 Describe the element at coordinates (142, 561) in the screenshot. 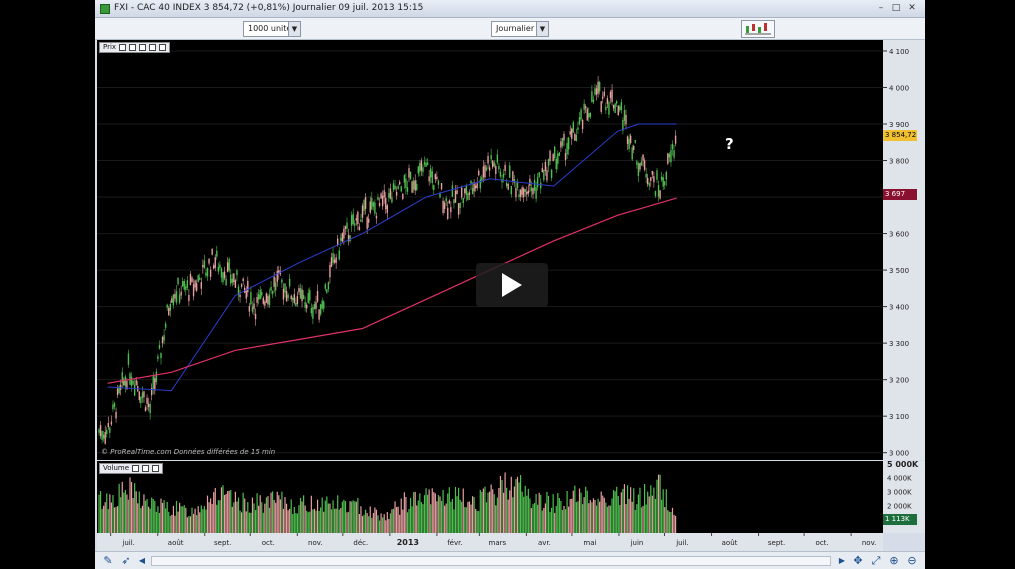

I see `scroll-left-icon: ◀` at that location.